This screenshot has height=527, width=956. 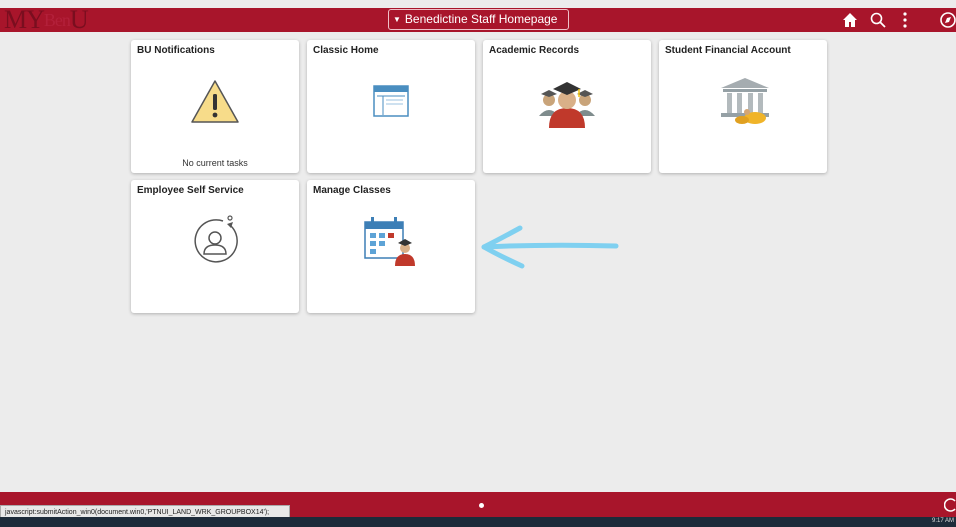 What do you see at coordinates (24, 19) in the screenshot?
I see `logo-my: MY` at bounding box center [24, 19].